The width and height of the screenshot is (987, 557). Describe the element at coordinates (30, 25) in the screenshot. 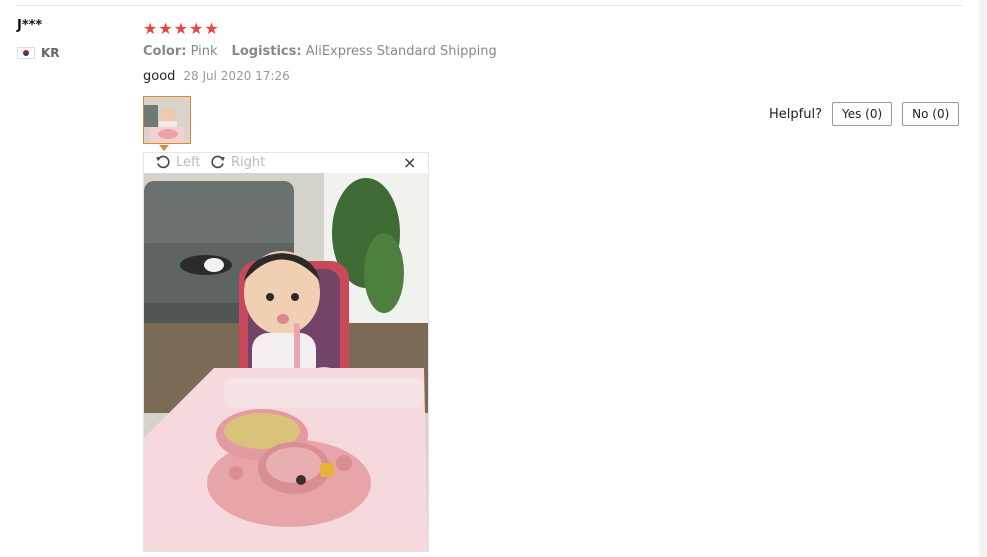

I see `reviewer-name: J***` at that location.